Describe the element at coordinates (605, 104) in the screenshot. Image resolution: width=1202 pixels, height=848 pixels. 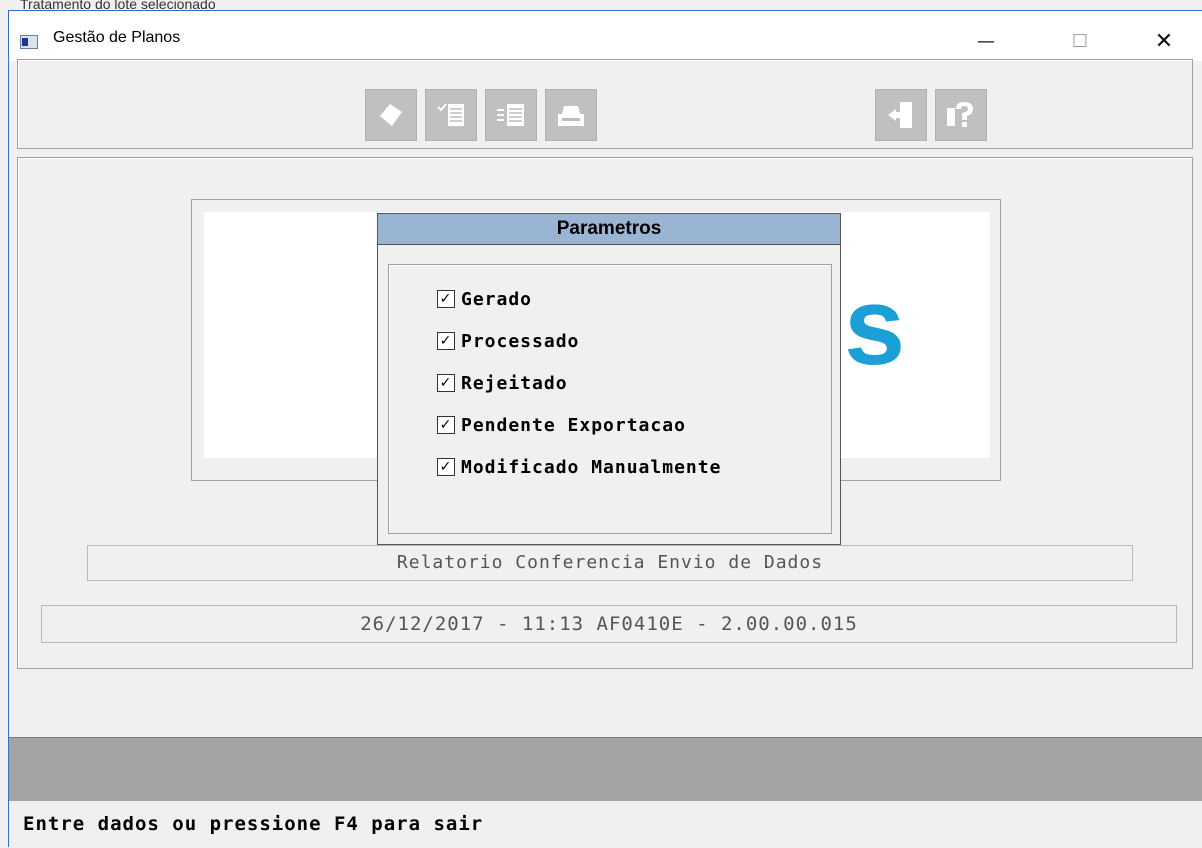
I see `toolbar` at that location.